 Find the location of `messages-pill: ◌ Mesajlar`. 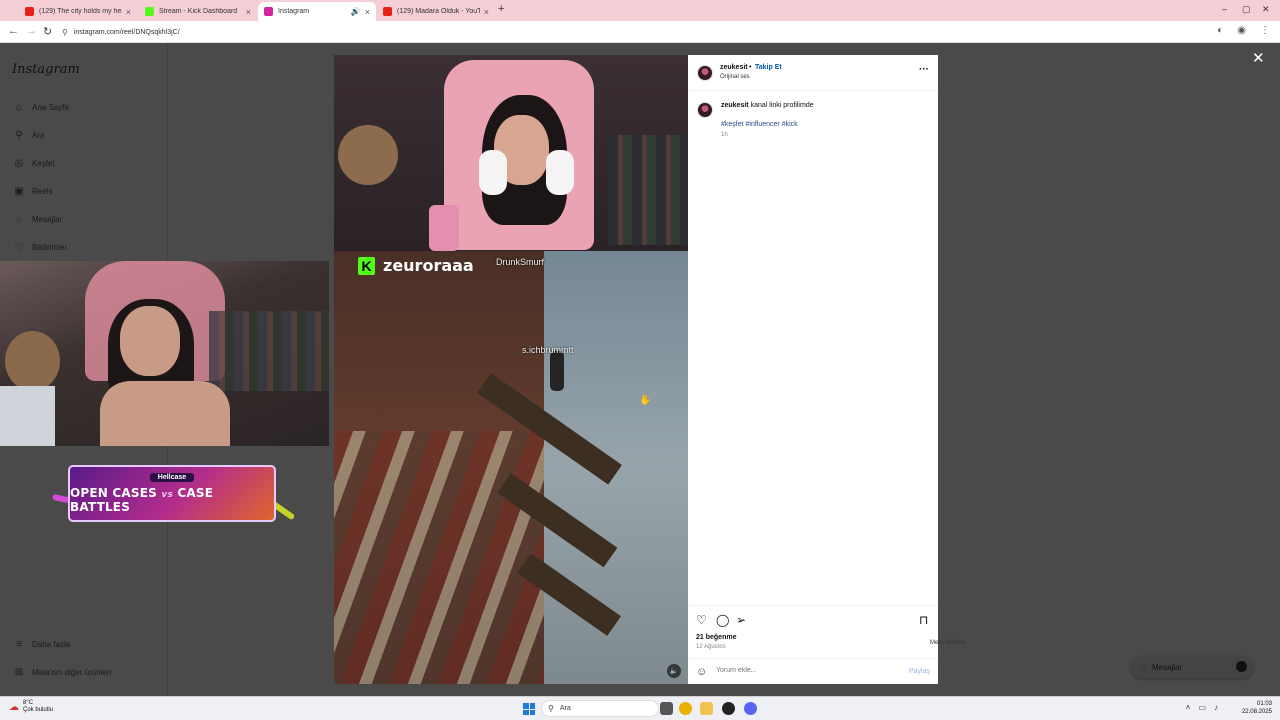

messages-pill: ◌ Mesajlar is located at coordinates (1192, 667).